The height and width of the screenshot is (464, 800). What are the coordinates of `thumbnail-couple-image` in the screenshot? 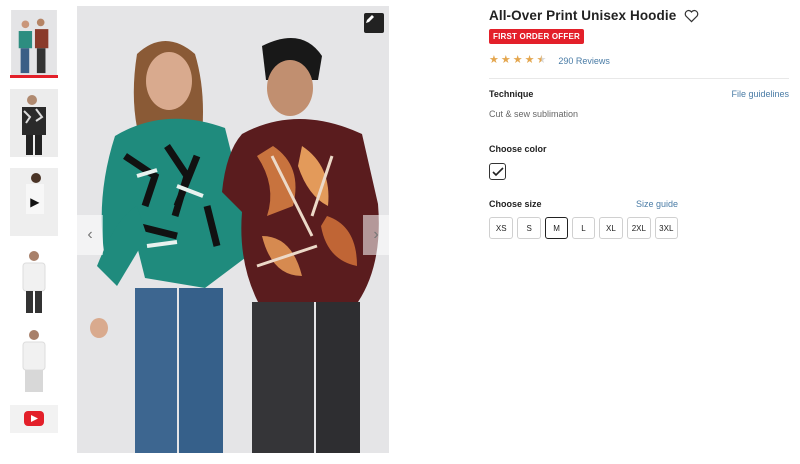 It's located at (34, 42).